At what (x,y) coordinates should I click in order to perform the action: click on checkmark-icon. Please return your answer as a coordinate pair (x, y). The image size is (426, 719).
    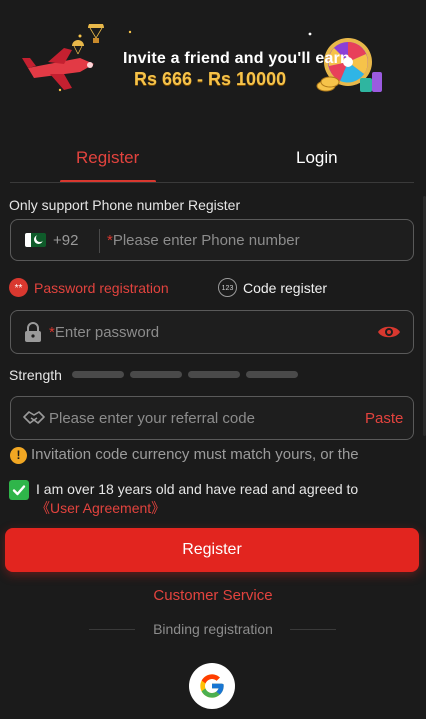
    Looking at the image, I should click on (19, 490).